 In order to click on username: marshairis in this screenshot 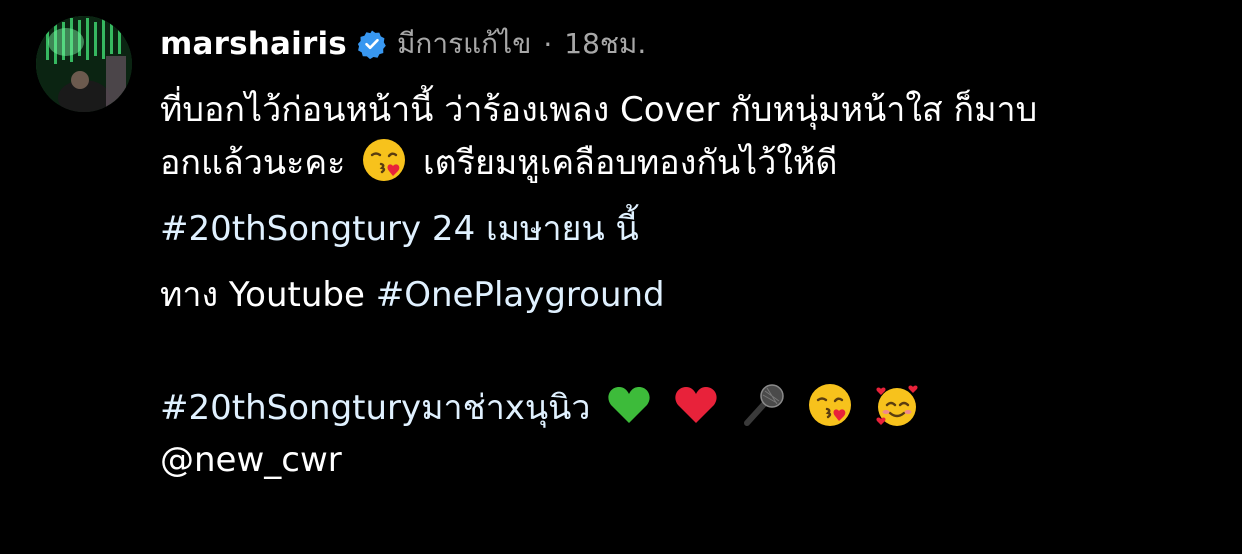, I will do `click(253, 44)`.